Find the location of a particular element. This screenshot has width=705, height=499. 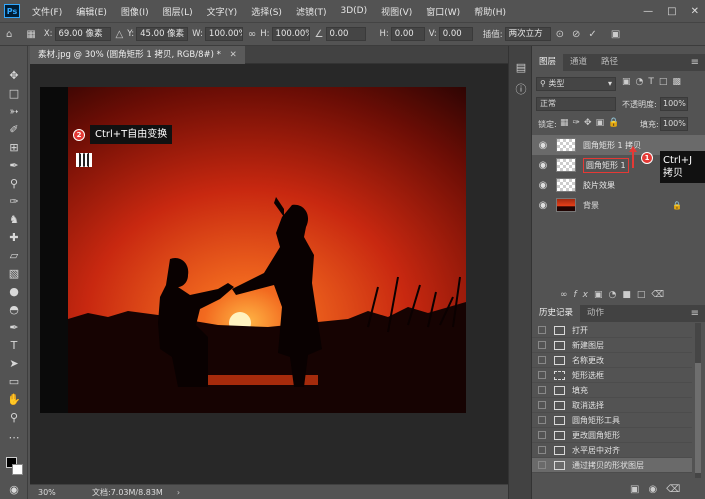

menu-type: 文字(Y) is located at coordinates (222, 11).